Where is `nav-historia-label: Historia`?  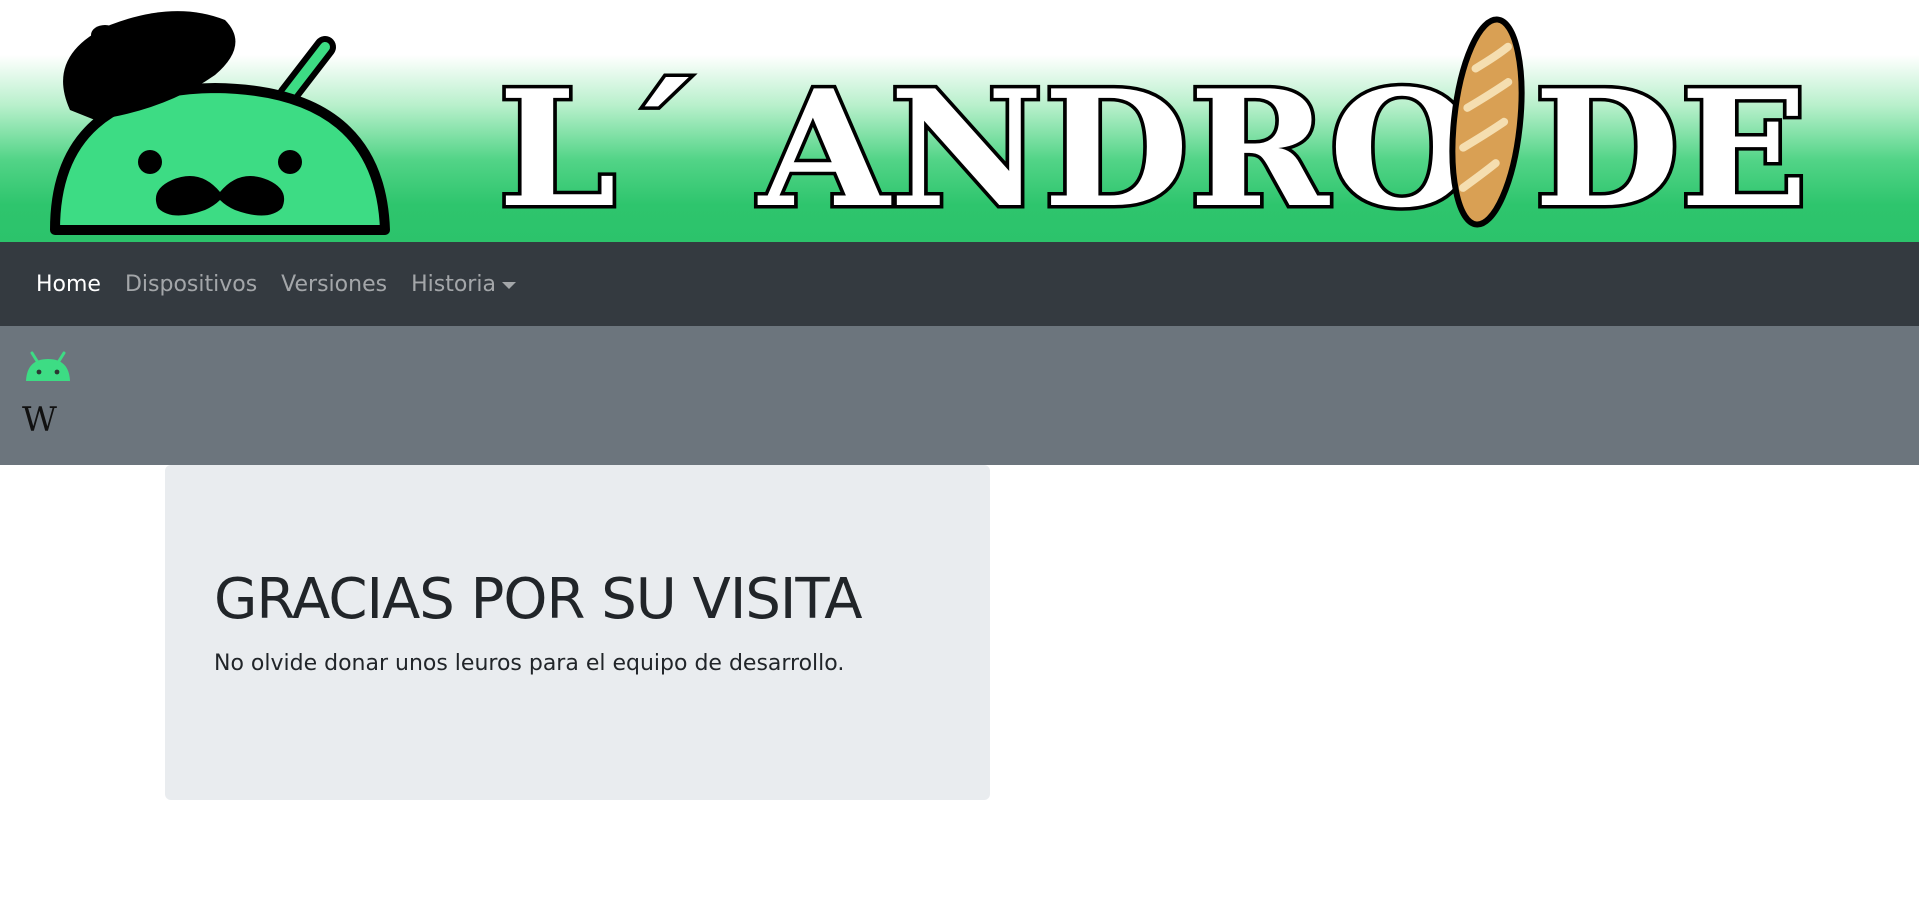 nav-historia-label: Historia is located at coordinates (453, 284).